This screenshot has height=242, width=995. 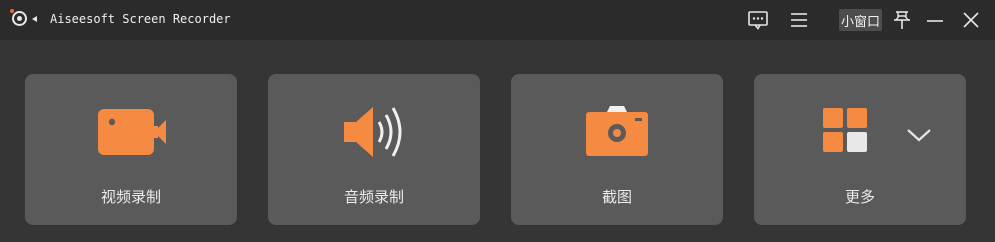 I want to click on camera-icon, so click(x=617, y=132).